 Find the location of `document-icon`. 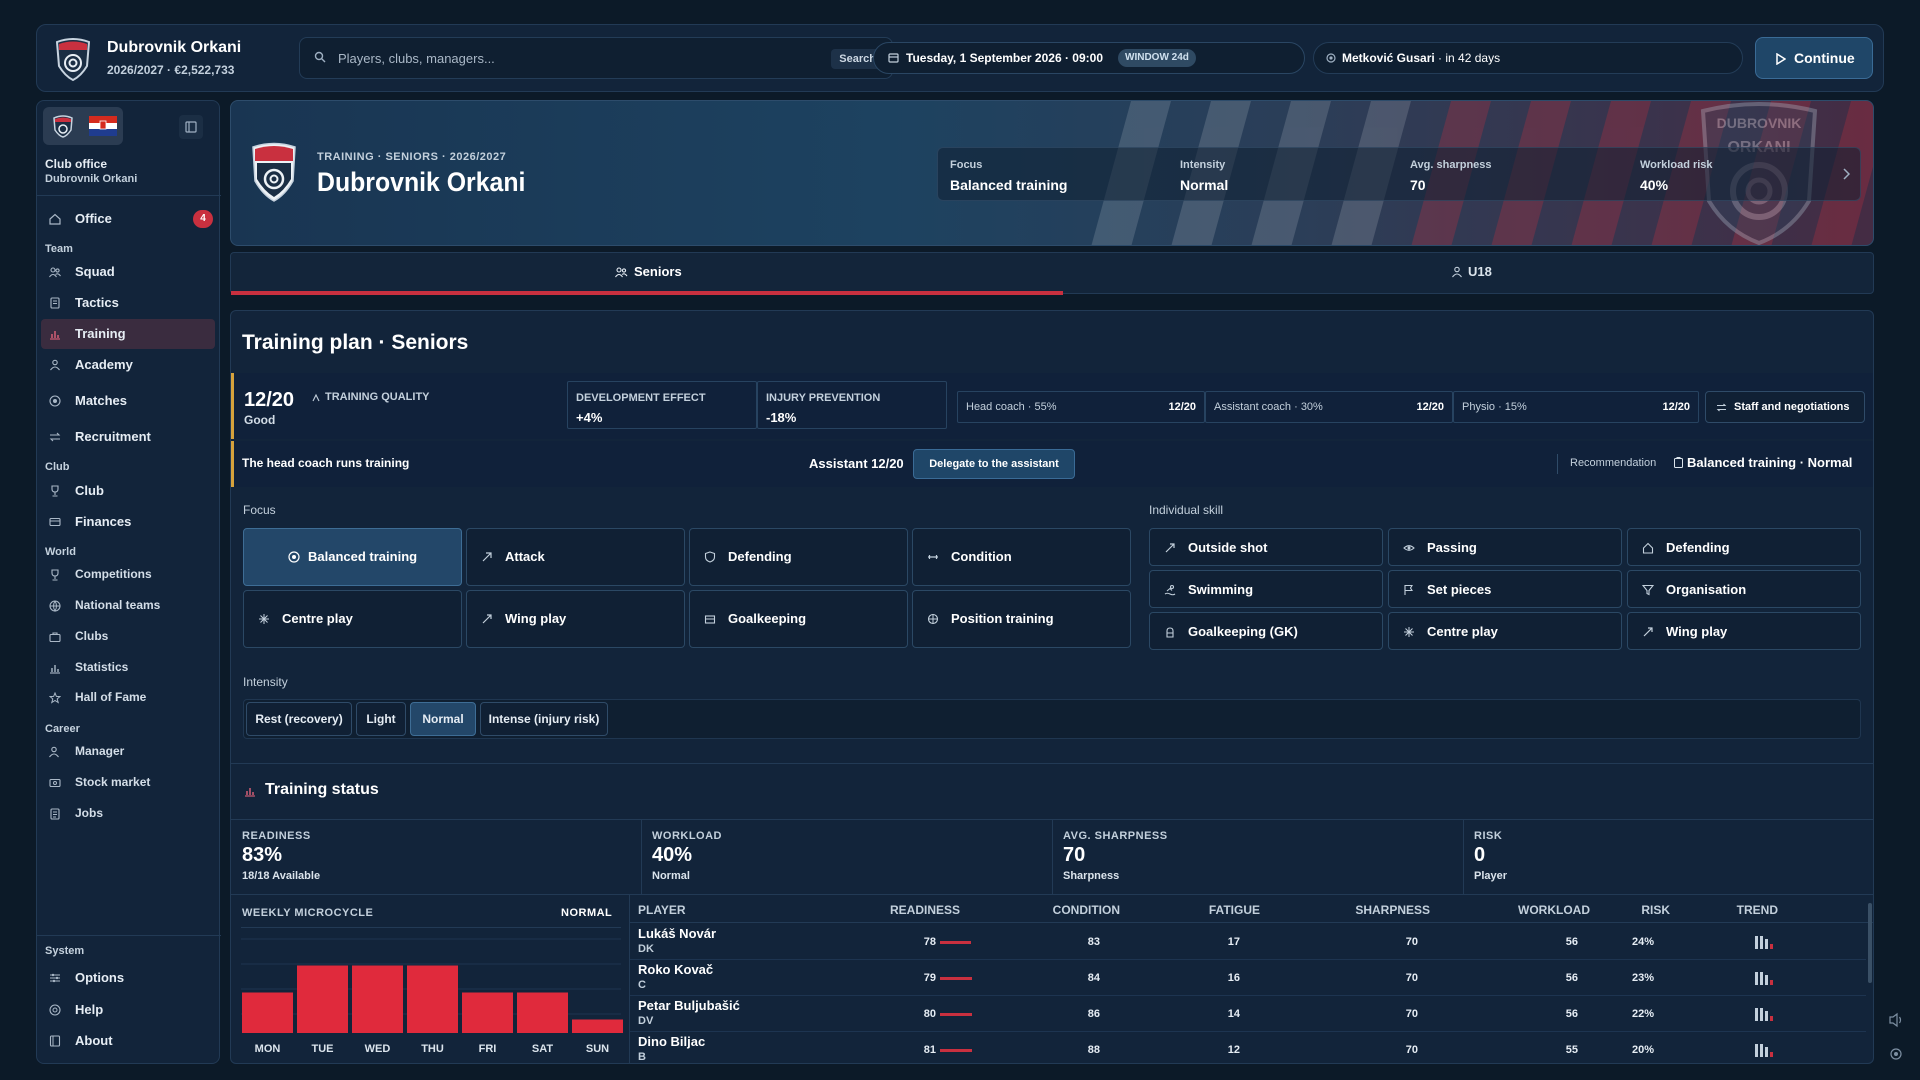

document-icon is located at coordinates (55, 814).